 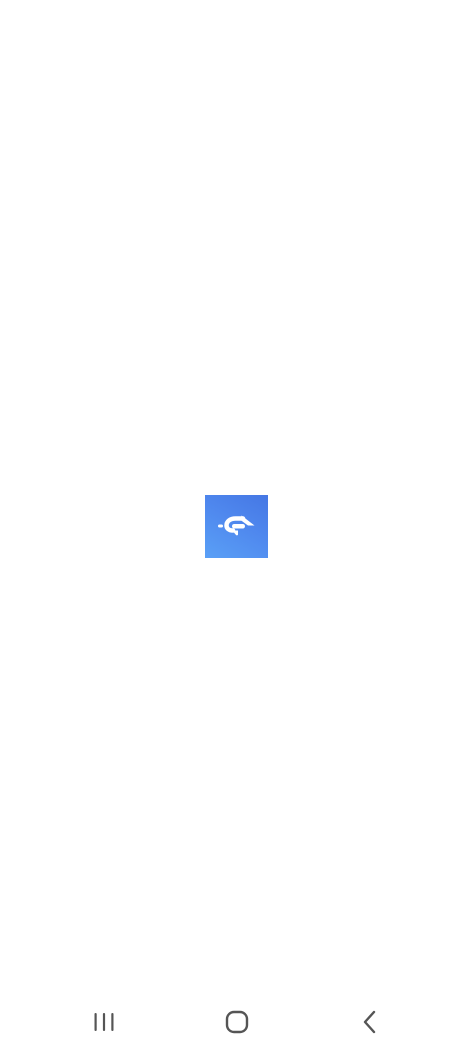 I want to click on back-icon, so click(x=369, y=1022).